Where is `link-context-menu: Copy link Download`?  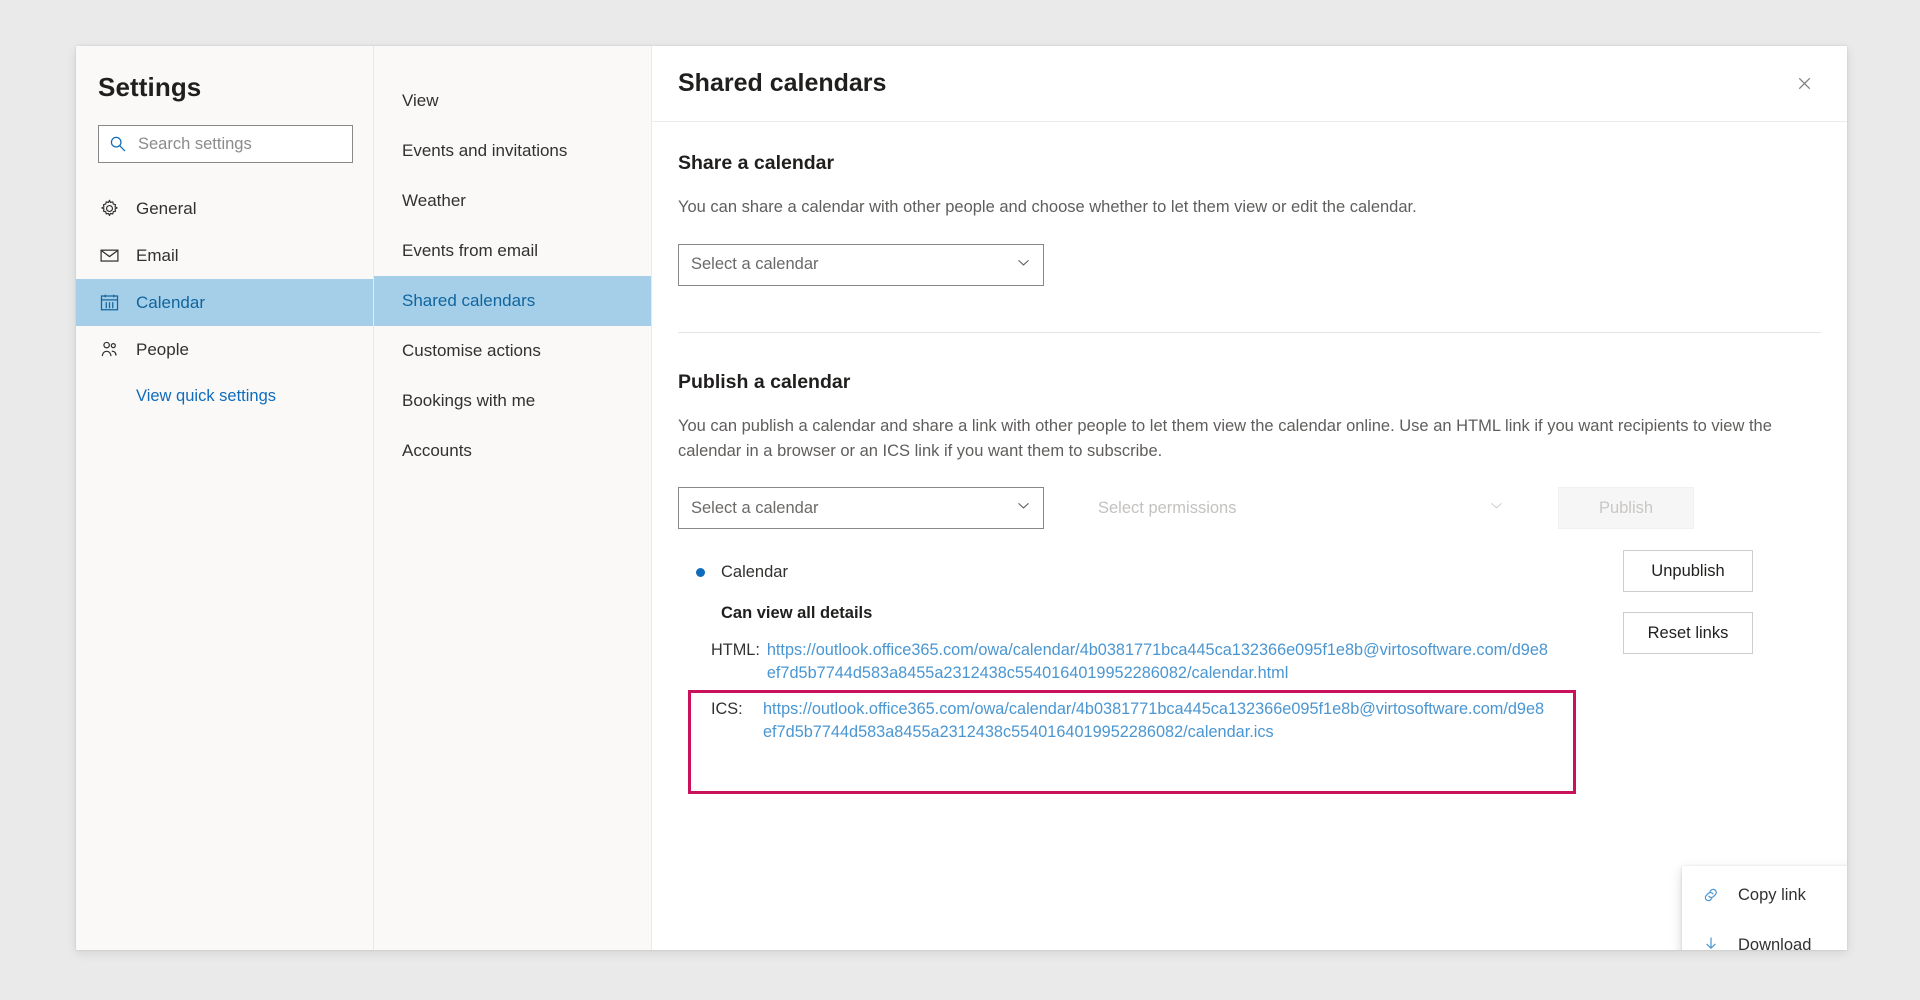
link-context-menu: Copy link Download is located at coordinates (1764, 908).